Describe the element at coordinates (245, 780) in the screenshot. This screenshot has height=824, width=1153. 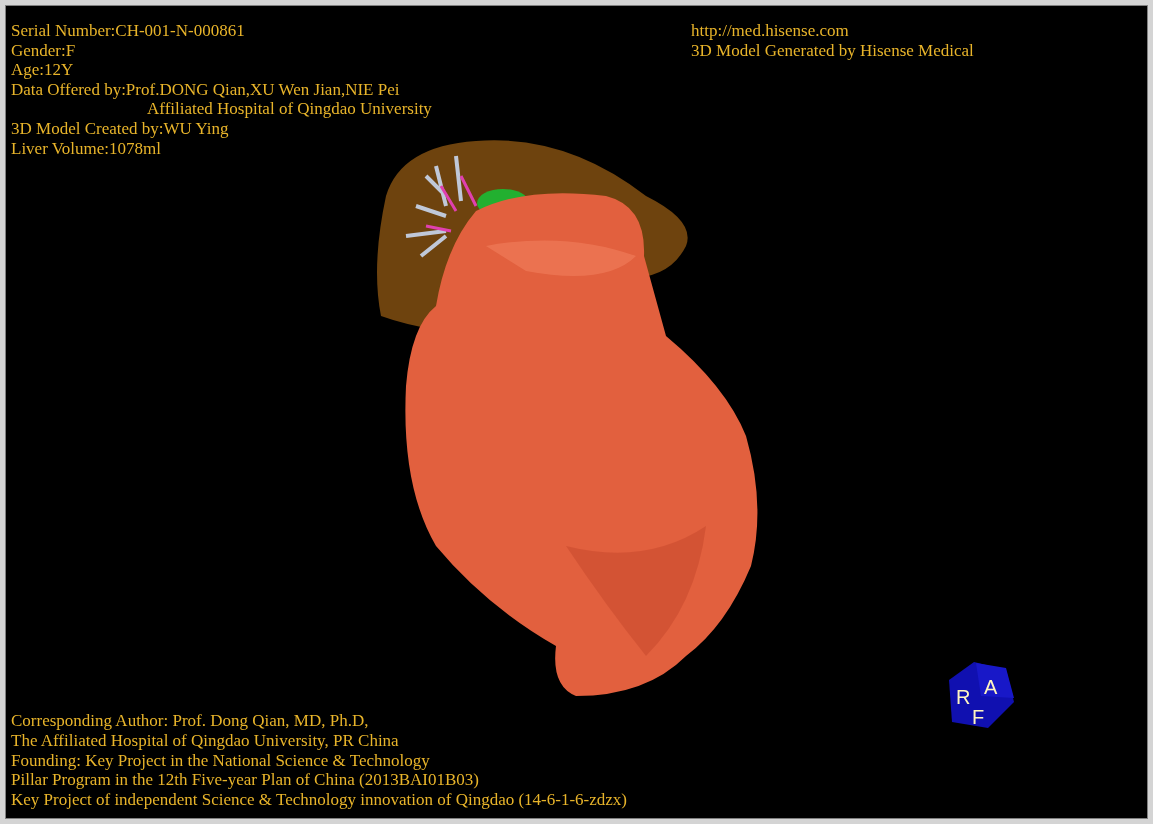
I see `credit-text: Pillar Program in the 12th Five-year Plan of China (2013BAI01B03)` at that location.